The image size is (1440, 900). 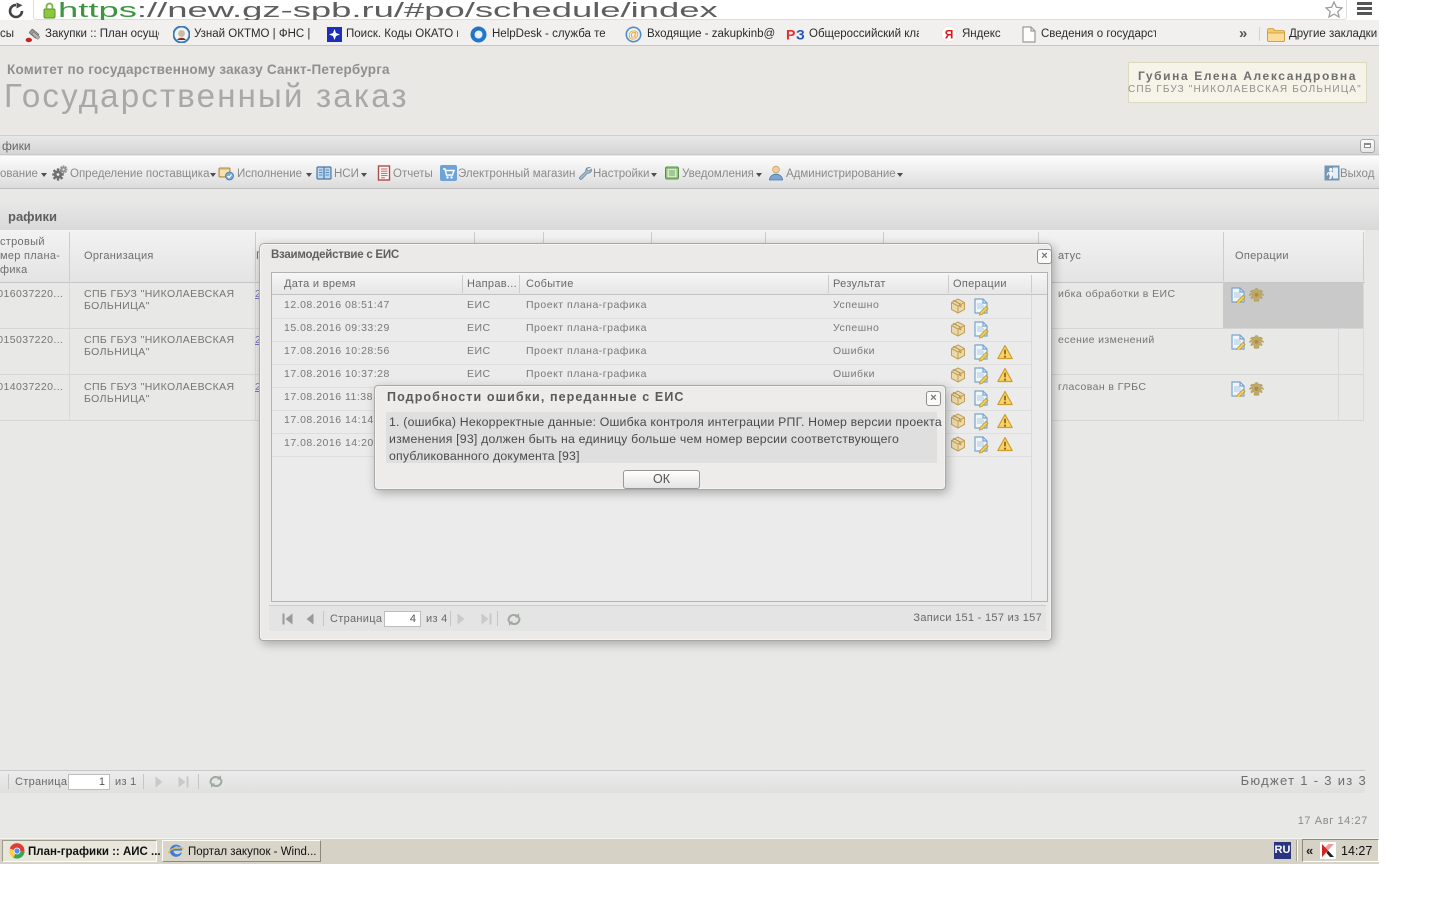 What do you see at coordinates (800, 34) in the screenshot?
I see `svg-text: З` at bounding box center [800, 34].